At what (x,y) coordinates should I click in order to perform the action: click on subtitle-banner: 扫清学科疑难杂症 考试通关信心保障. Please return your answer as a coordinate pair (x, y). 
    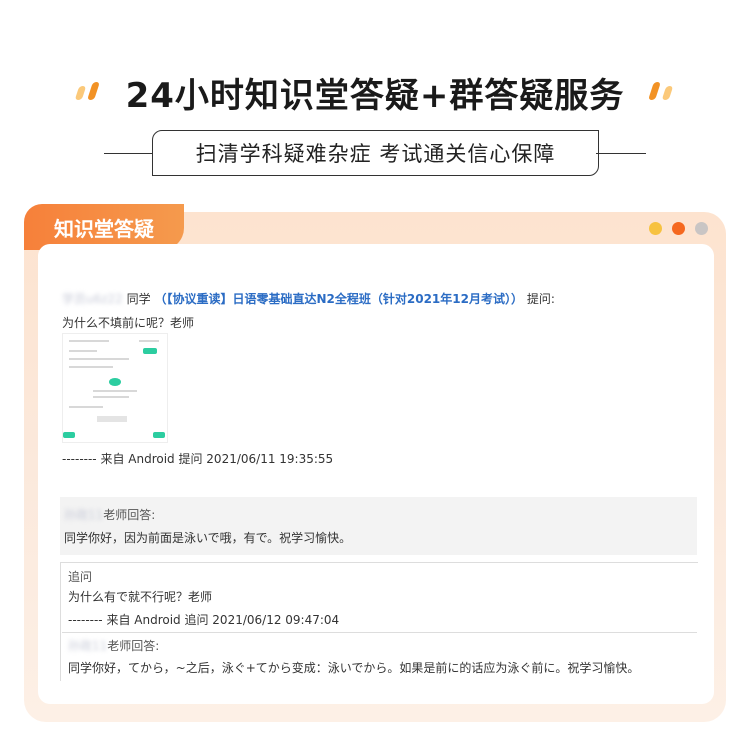
    Looking at the image, I should click on (375, 153).